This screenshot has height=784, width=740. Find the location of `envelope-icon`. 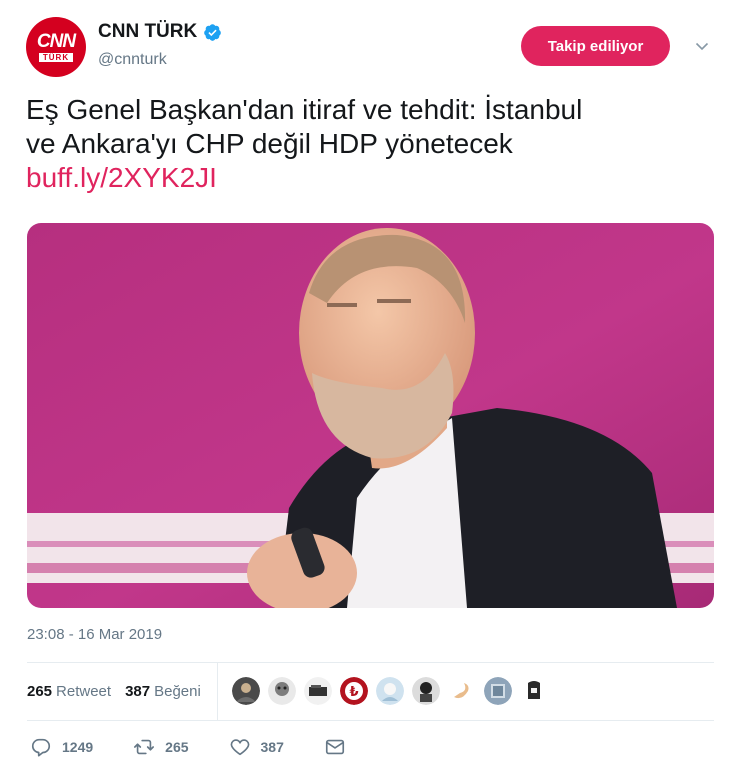

envelope-icon is located at coordinates (334, 747).